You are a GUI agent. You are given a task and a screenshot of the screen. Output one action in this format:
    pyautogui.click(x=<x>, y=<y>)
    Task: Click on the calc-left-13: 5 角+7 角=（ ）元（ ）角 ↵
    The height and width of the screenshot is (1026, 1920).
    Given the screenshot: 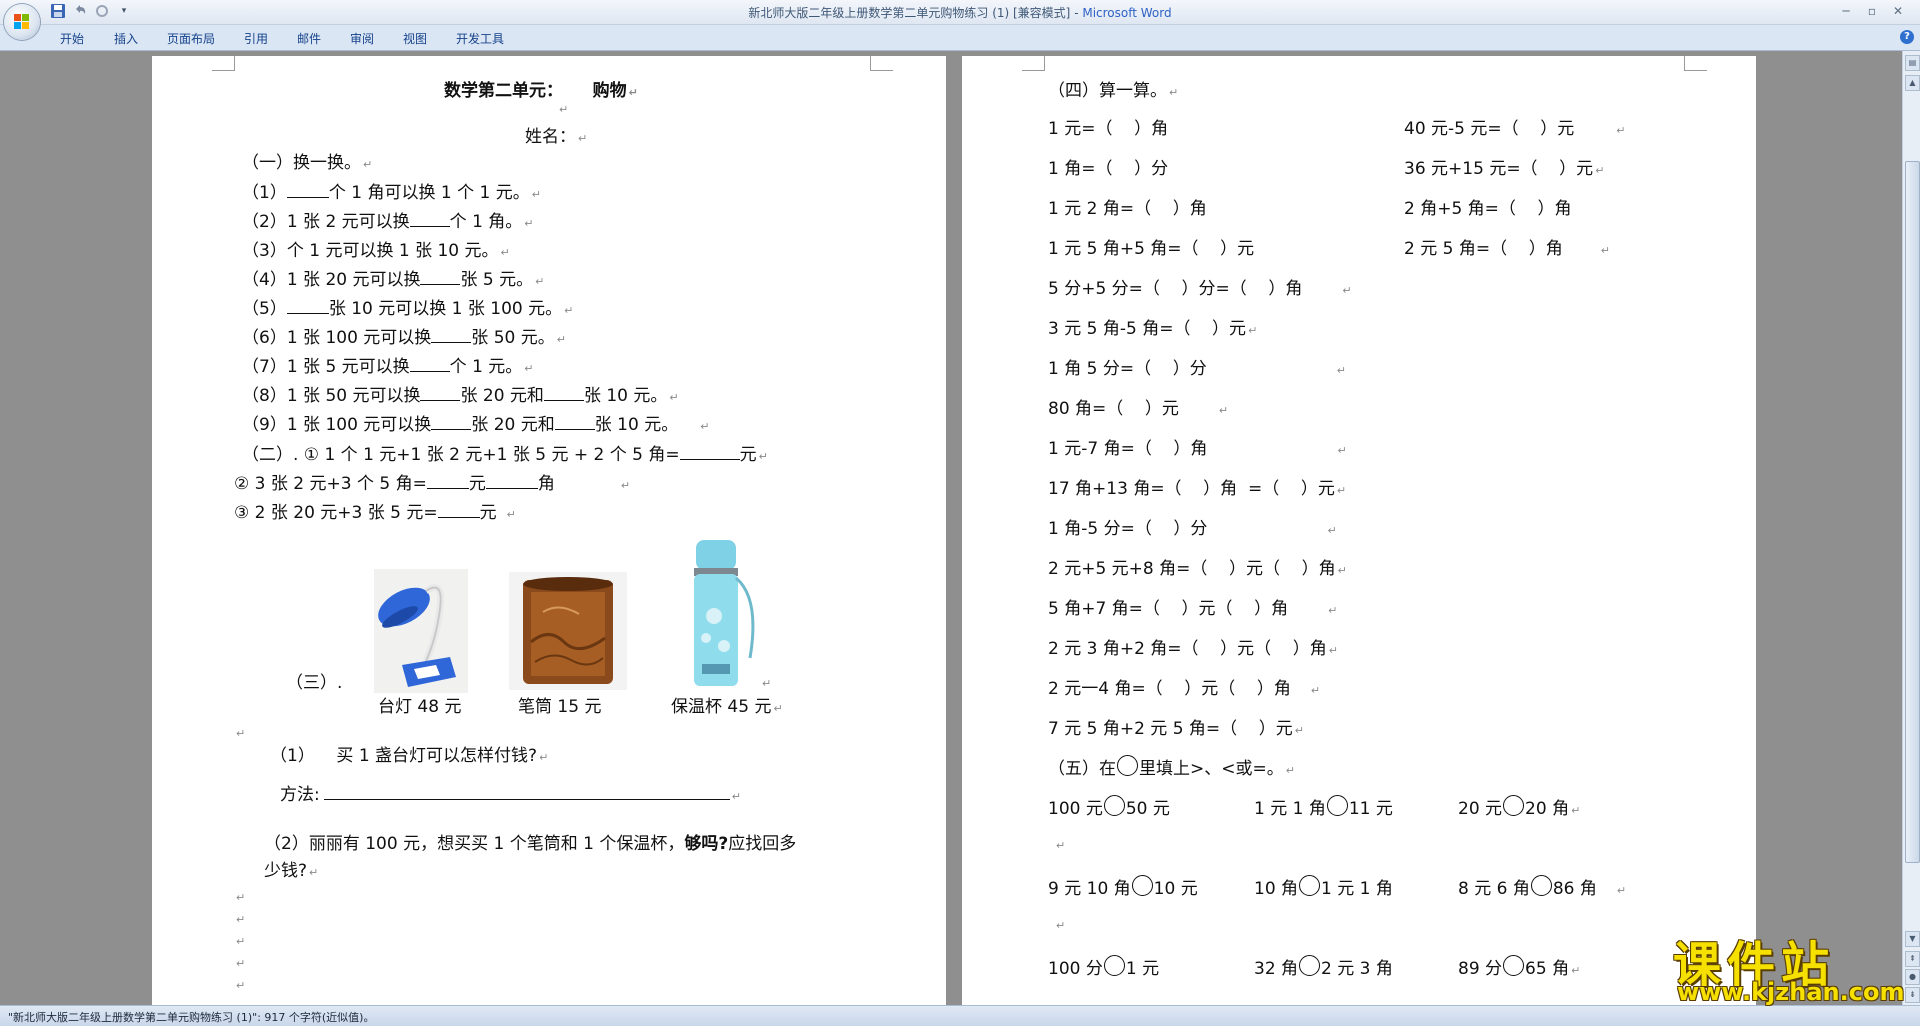 What is the action you would take?
    pyautogui.click(x=1193, y=609)
    